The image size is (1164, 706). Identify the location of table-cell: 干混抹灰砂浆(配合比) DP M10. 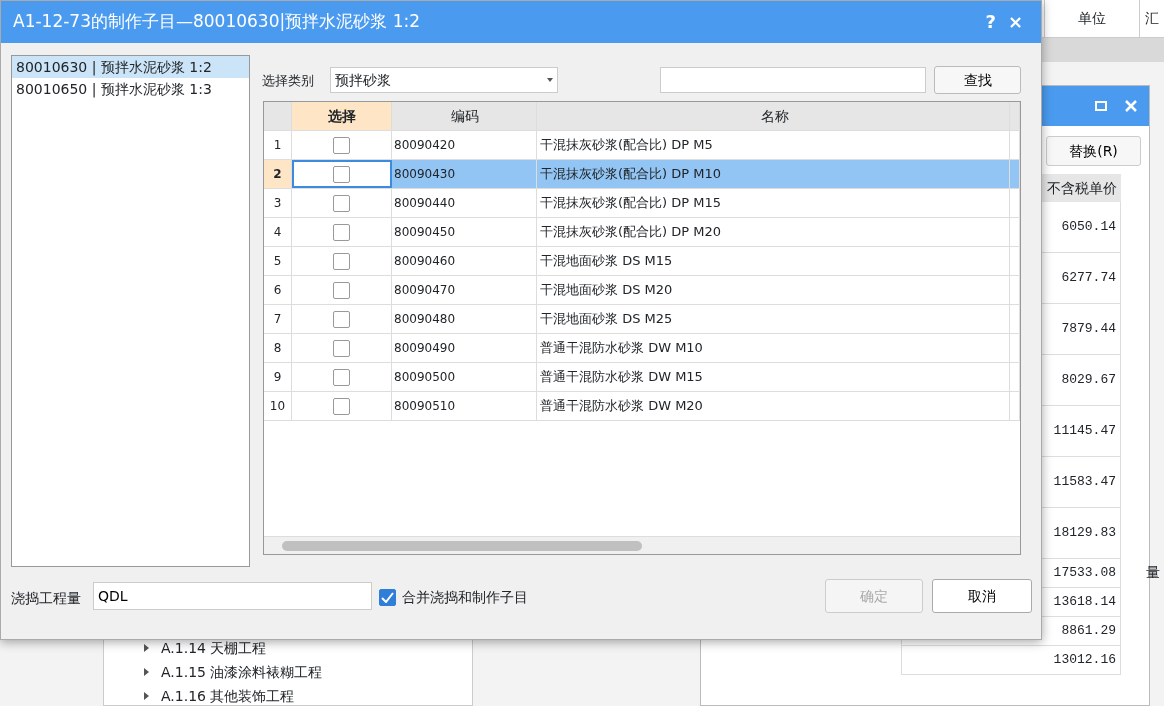
(773, 174).